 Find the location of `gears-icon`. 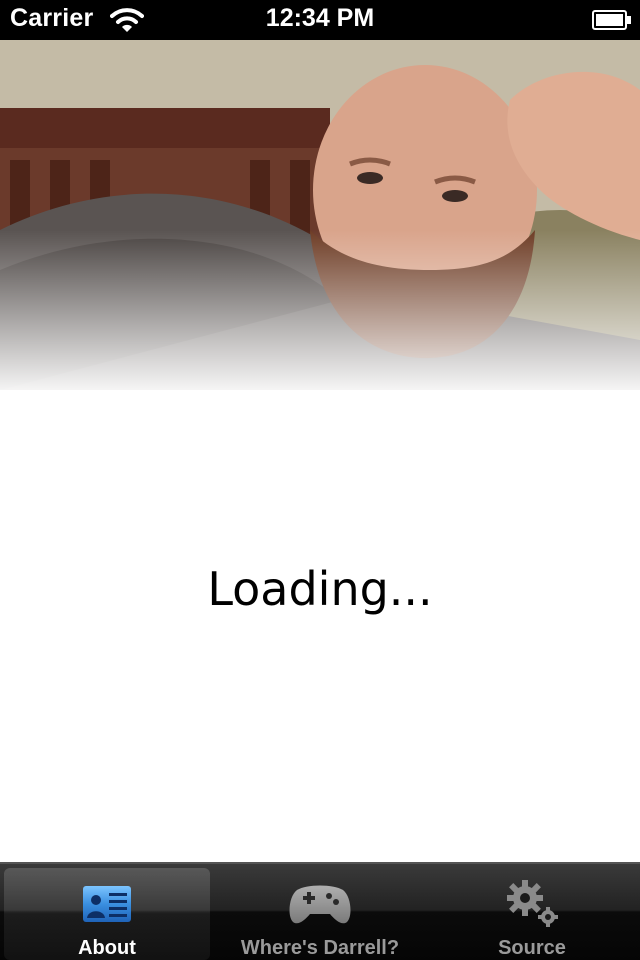

gears-icon is located at coordinates (532, 903).